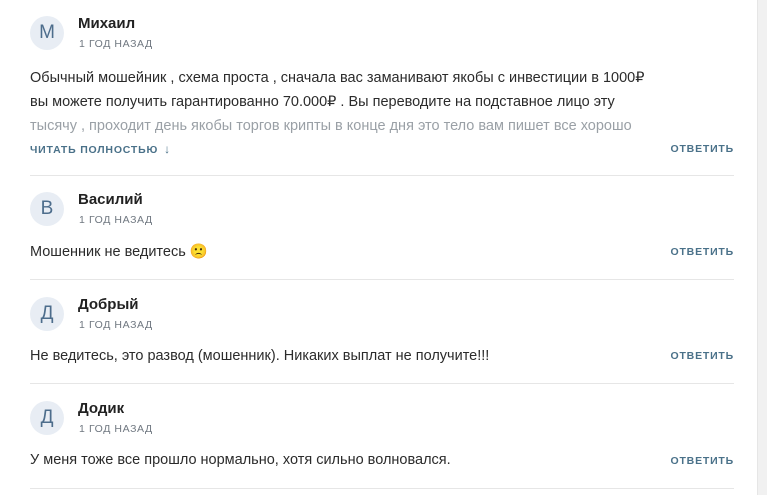  I want to click on comment-text: Мошенник не ведитесь 🙁, so click(350, 252).